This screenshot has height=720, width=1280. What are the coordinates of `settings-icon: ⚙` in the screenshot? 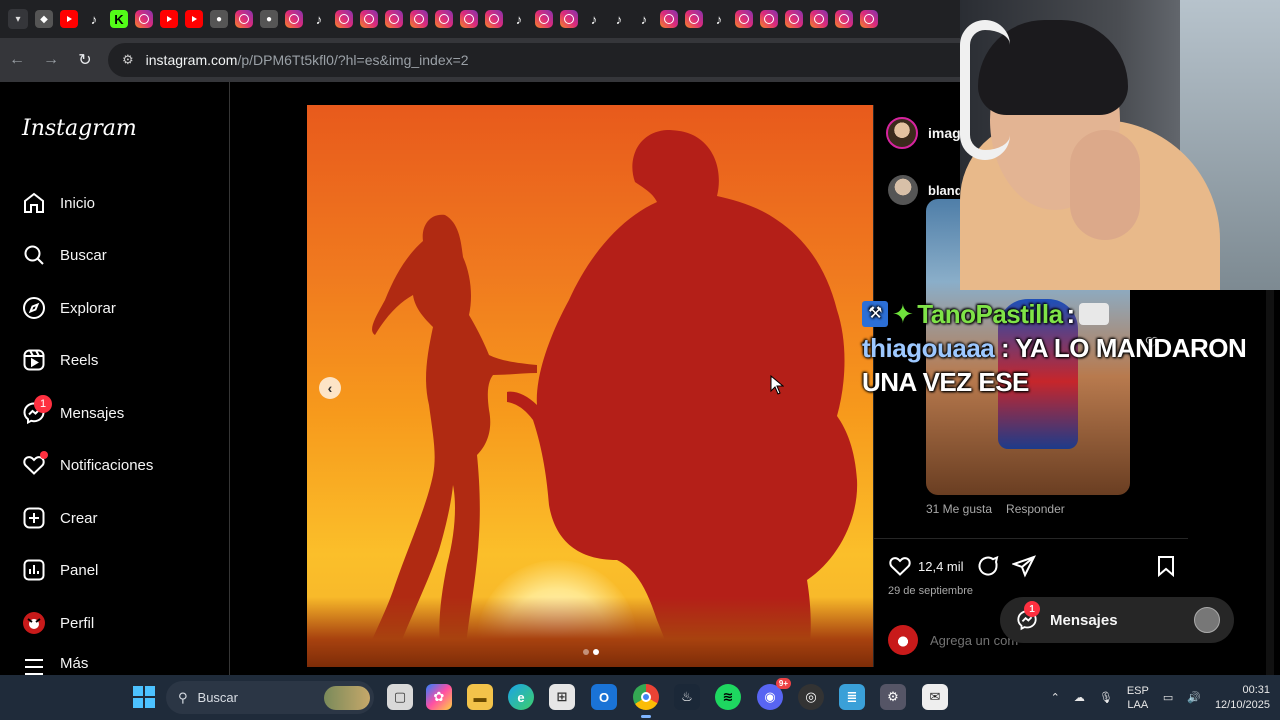 It's located at (893, 697).